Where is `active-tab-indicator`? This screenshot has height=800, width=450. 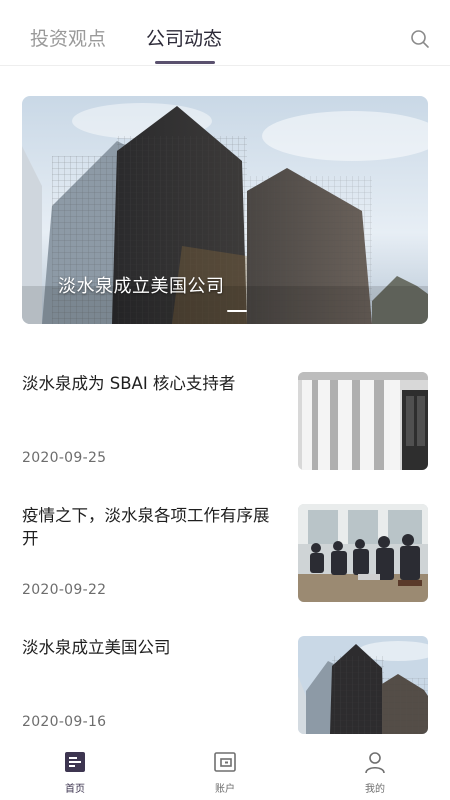 active-tab-indicator is located at coordinates (185, 62).